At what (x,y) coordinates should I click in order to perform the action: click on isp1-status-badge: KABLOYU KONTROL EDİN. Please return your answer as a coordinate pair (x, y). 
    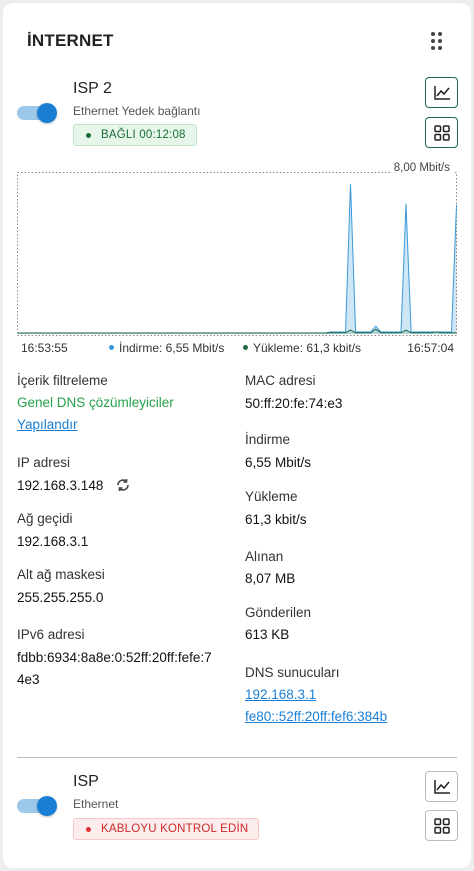
    Looking at the image, I should click on (166, 829).